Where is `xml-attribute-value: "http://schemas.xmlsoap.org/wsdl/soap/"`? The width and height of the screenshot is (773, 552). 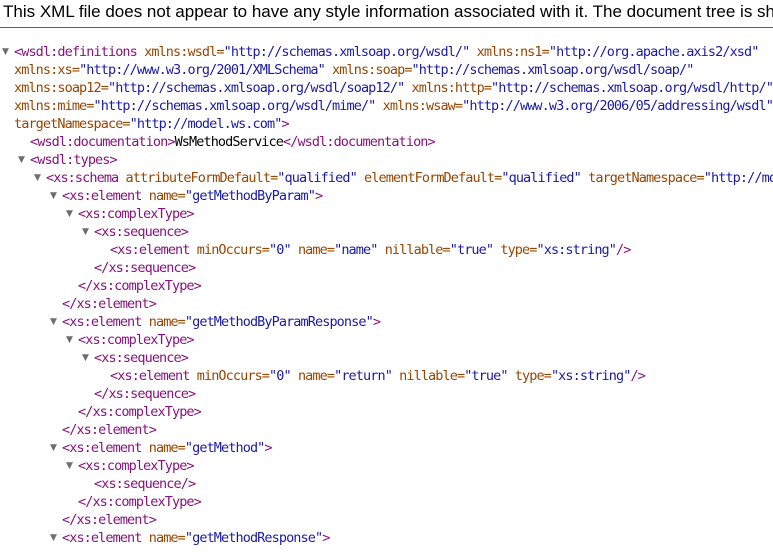 xml-attribute-value: "http://schemas.xmlsoap.org/wsdl/soap/" is located at coordinates (553, 70).